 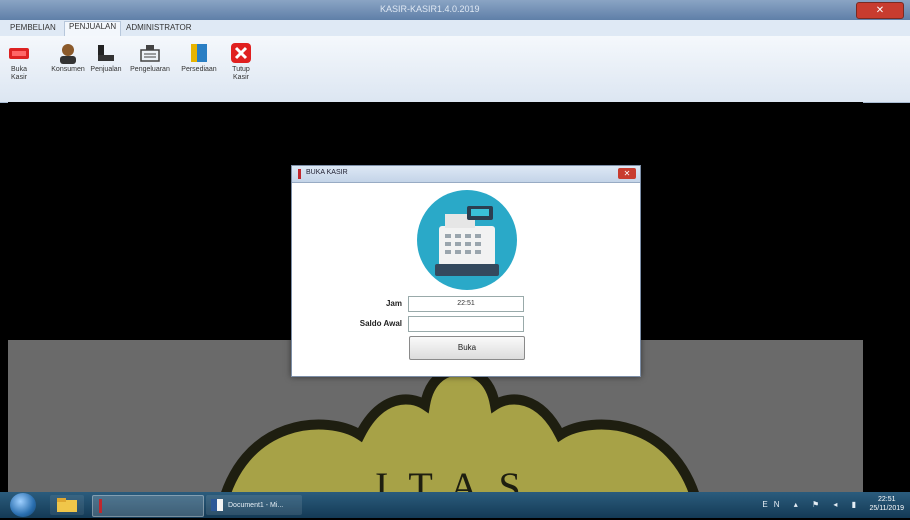 I want to click on expense-button: Pengeluaran, so click(x=150, y=68).